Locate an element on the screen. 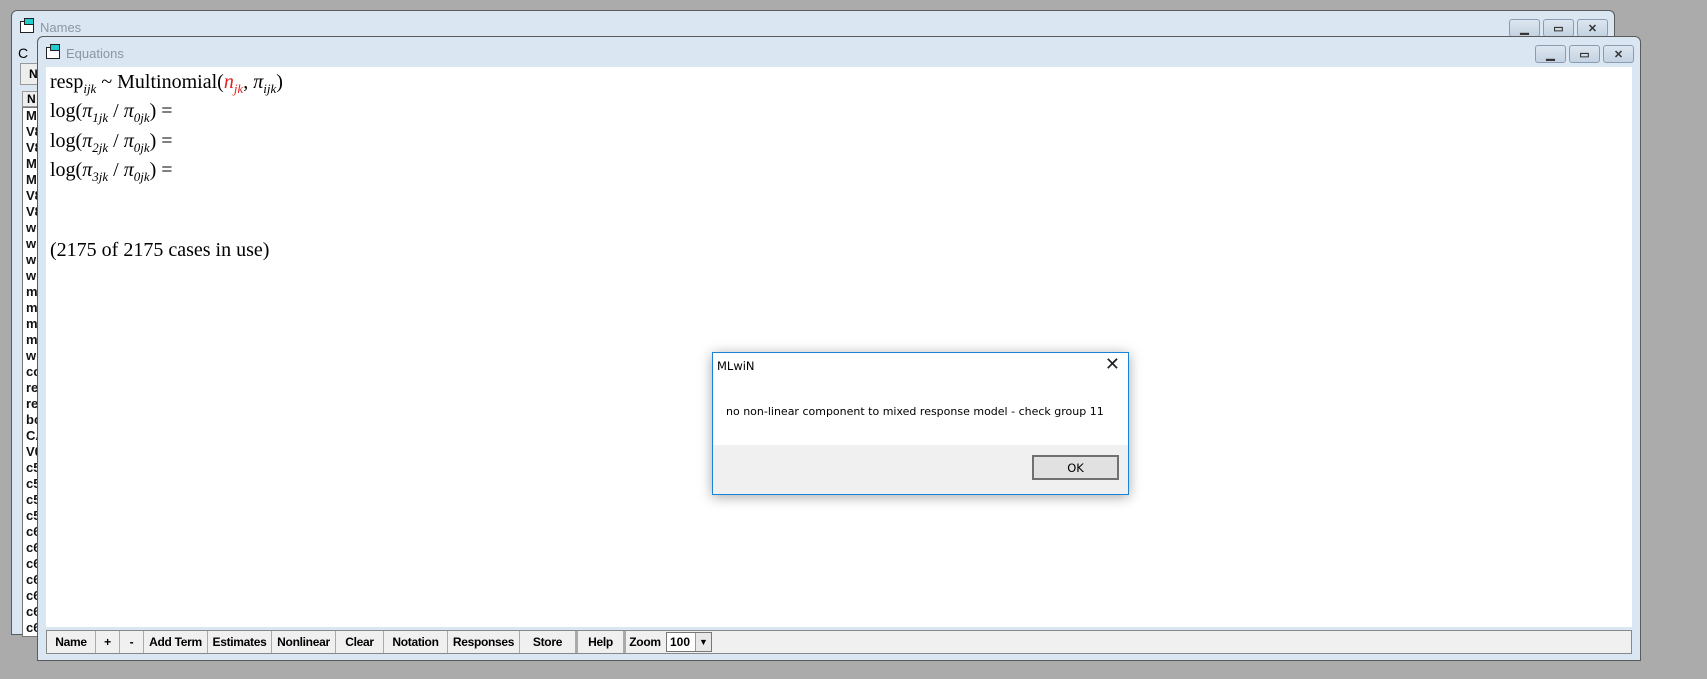 The image size is (1707, 679). toolbar-button-name: Name is located at coordinates (71, 642).